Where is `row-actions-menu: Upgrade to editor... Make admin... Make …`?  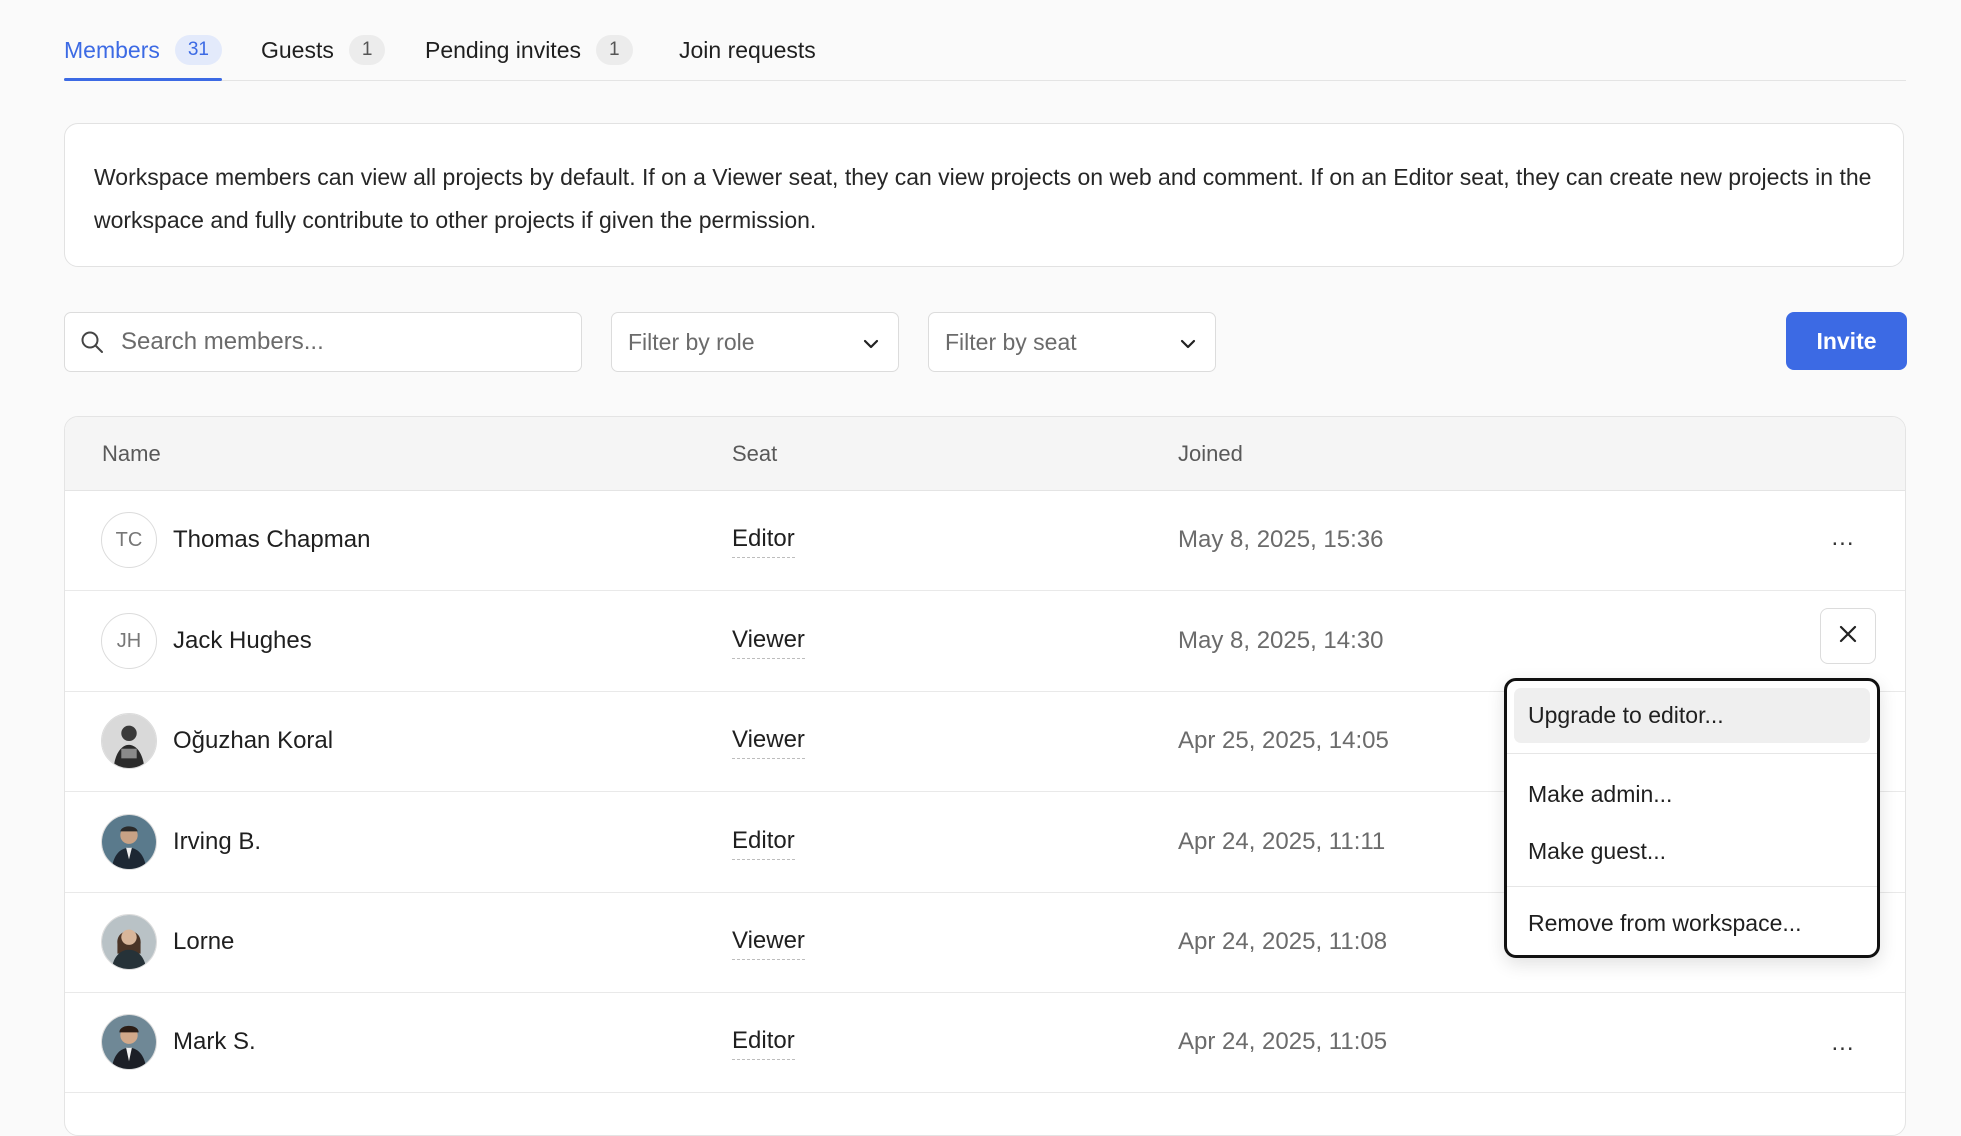 row-actions-menu: Upgrade to editor... Make admin... Make … is located at coordinates (1692, 818).